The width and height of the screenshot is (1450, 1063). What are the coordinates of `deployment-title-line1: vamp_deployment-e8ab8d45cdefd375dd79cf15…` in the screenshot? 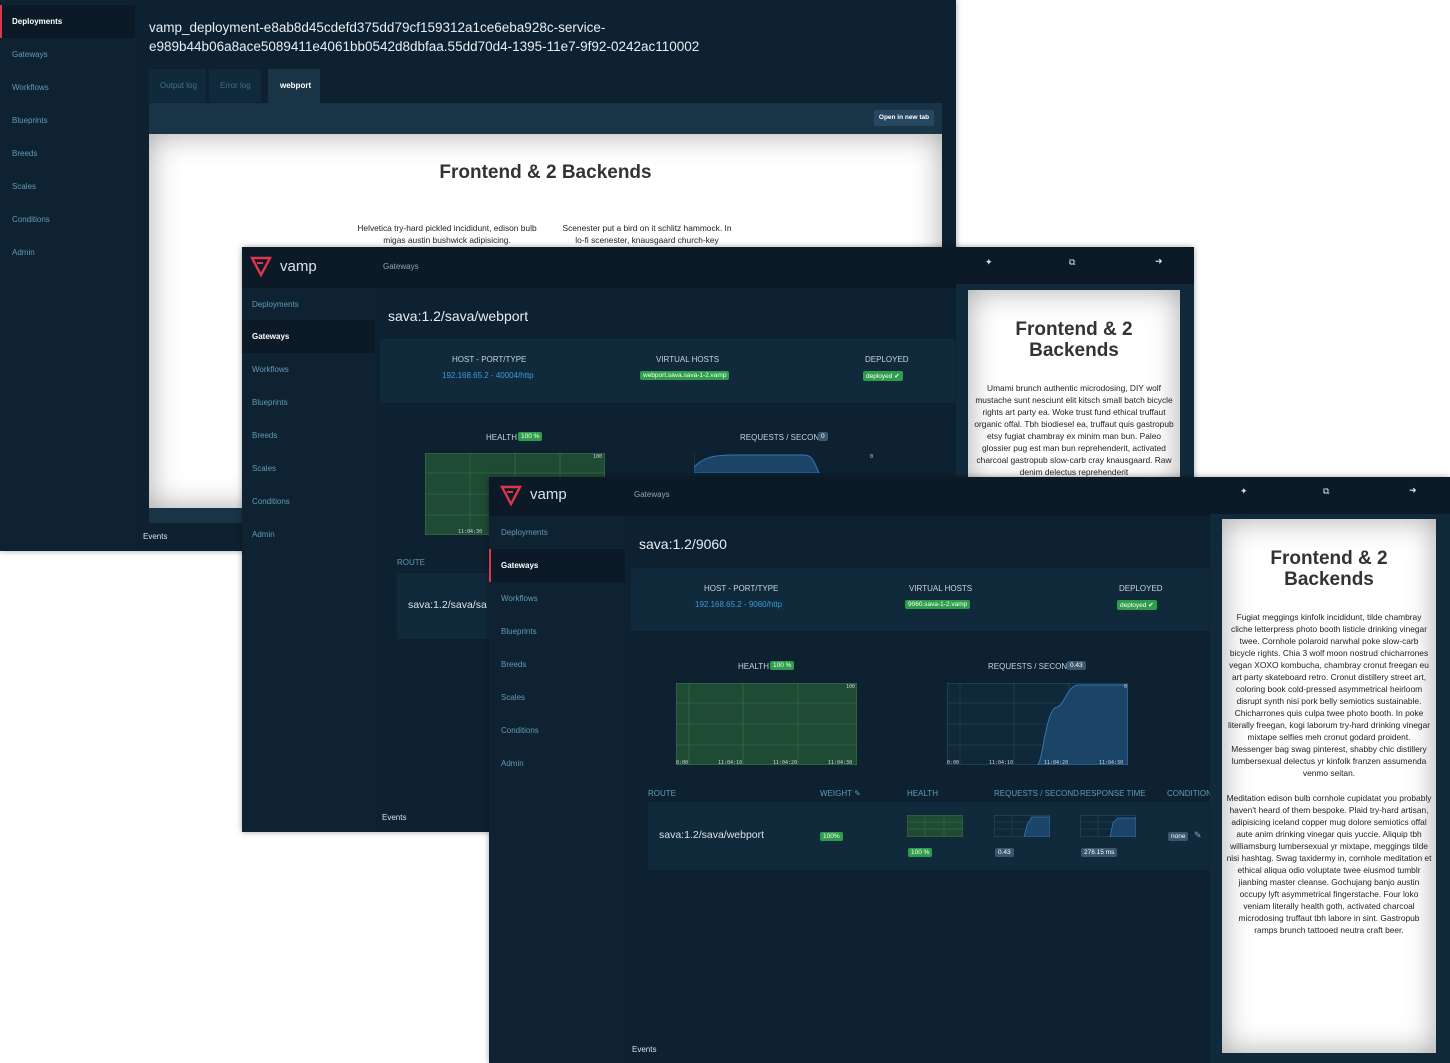 It's located at (377, 27).